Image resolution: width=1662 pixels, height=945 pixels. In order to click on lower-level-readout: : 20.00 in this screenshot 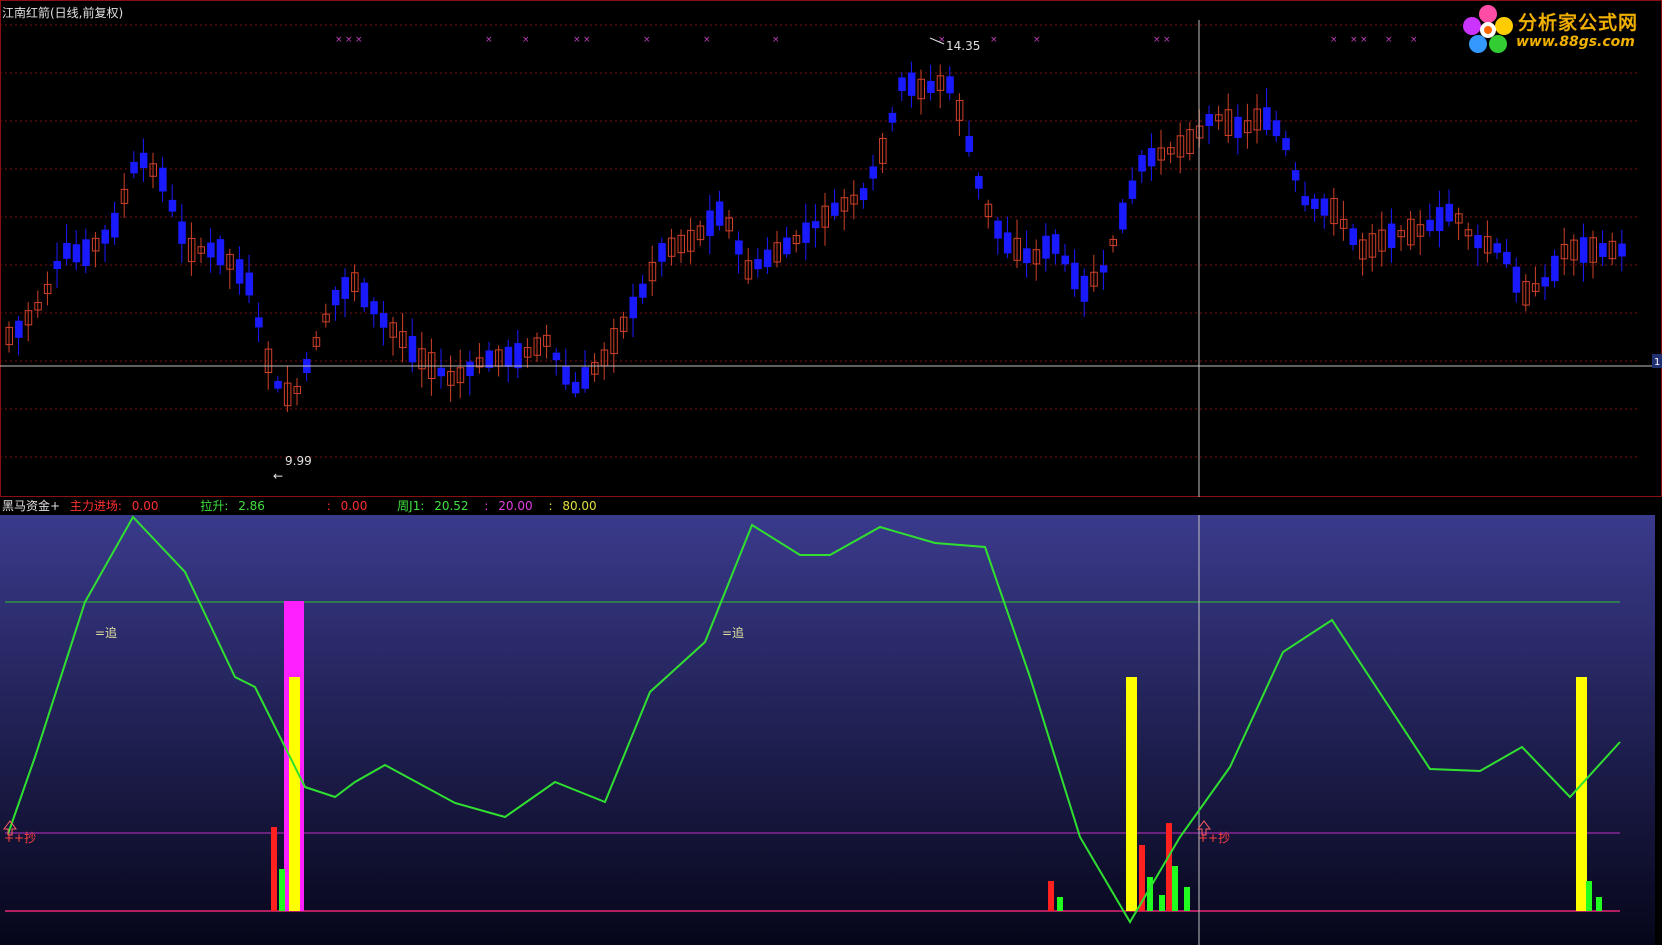, I will do `click(511, 506)`.